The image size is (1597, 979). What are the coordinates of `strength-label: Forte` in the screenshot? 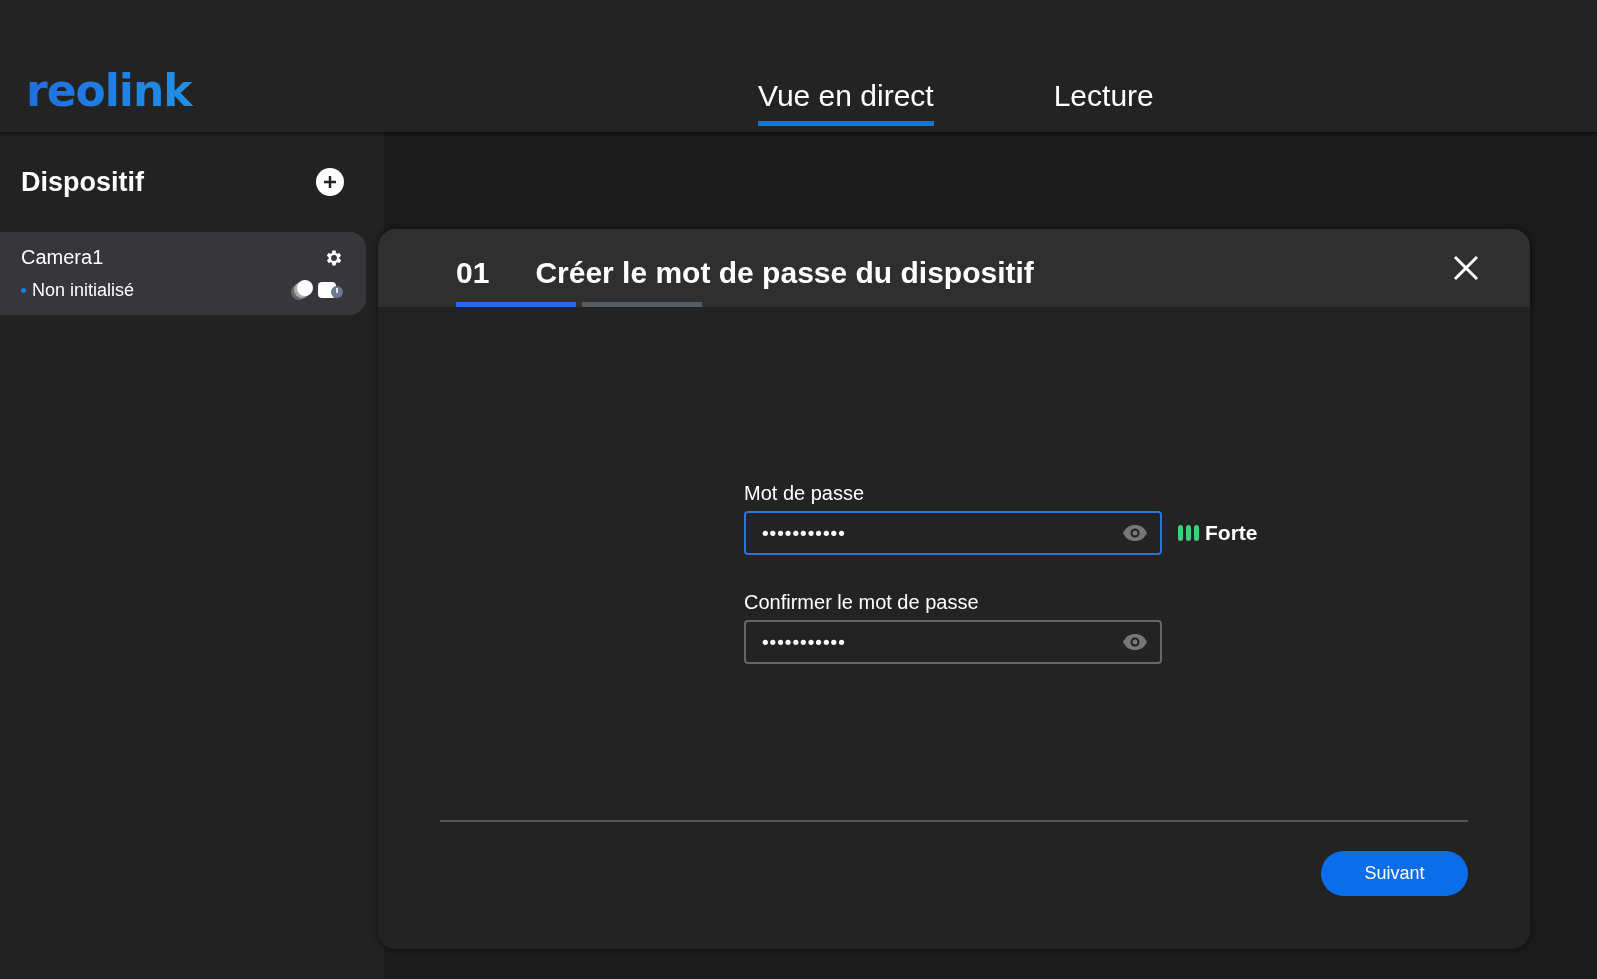 It's located at (1231, 533).